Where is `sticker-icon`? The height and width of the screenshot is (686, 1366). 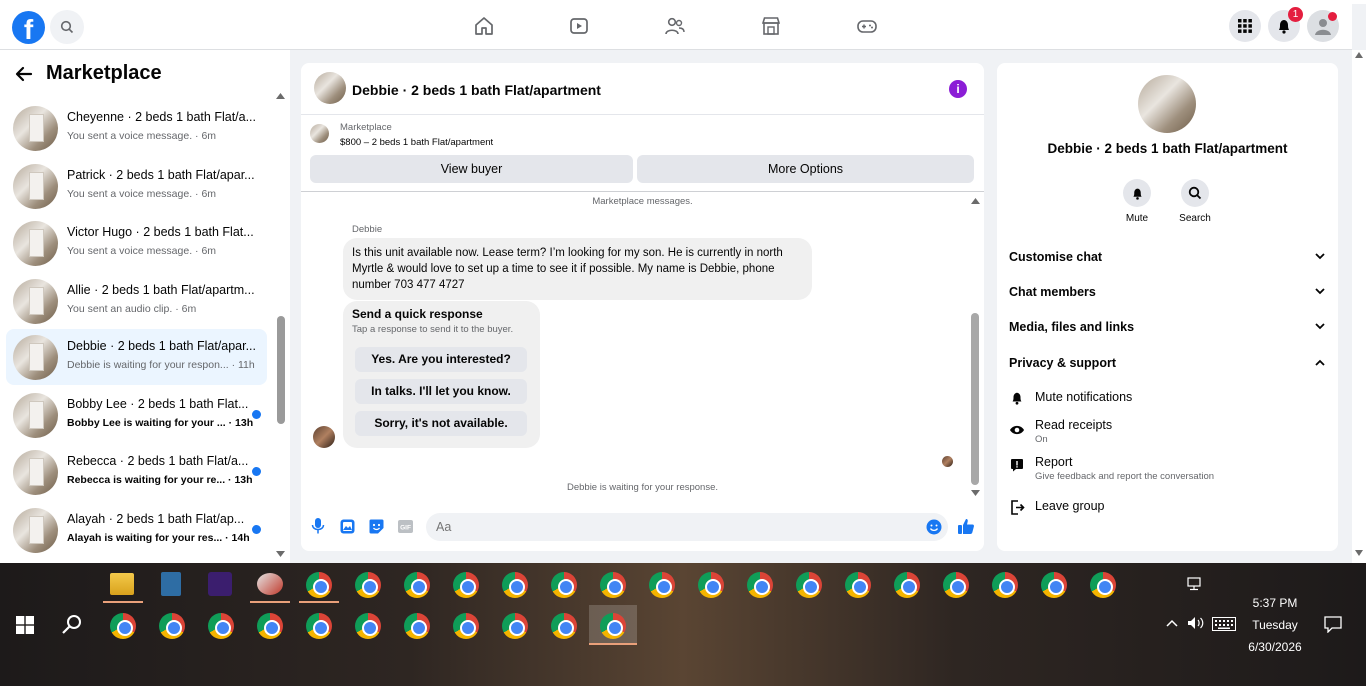 sticker-icon is located at coordinates (376, 526).